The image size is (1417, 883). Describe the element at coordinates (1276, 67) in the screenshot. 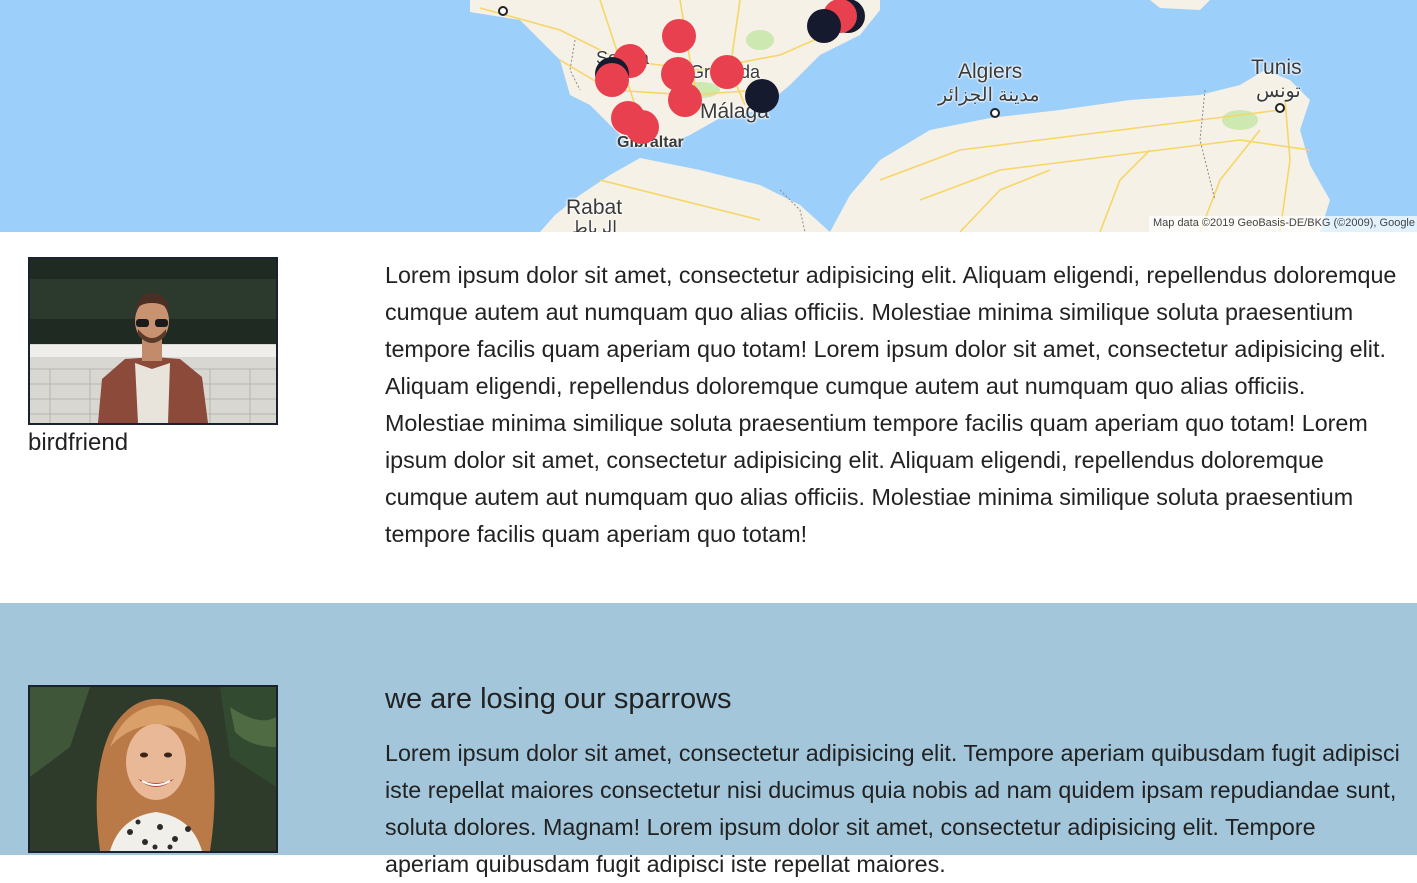

I see `map-label-tunis: Tunis` at that location.